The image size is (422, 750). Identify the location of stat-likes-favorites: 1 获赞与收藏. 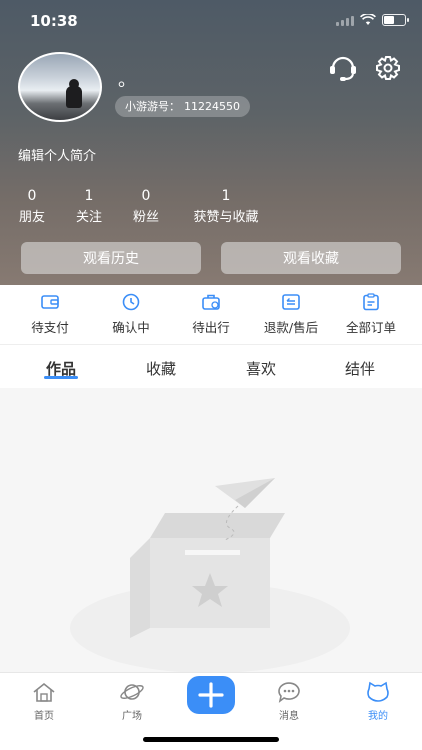
(226, 206).